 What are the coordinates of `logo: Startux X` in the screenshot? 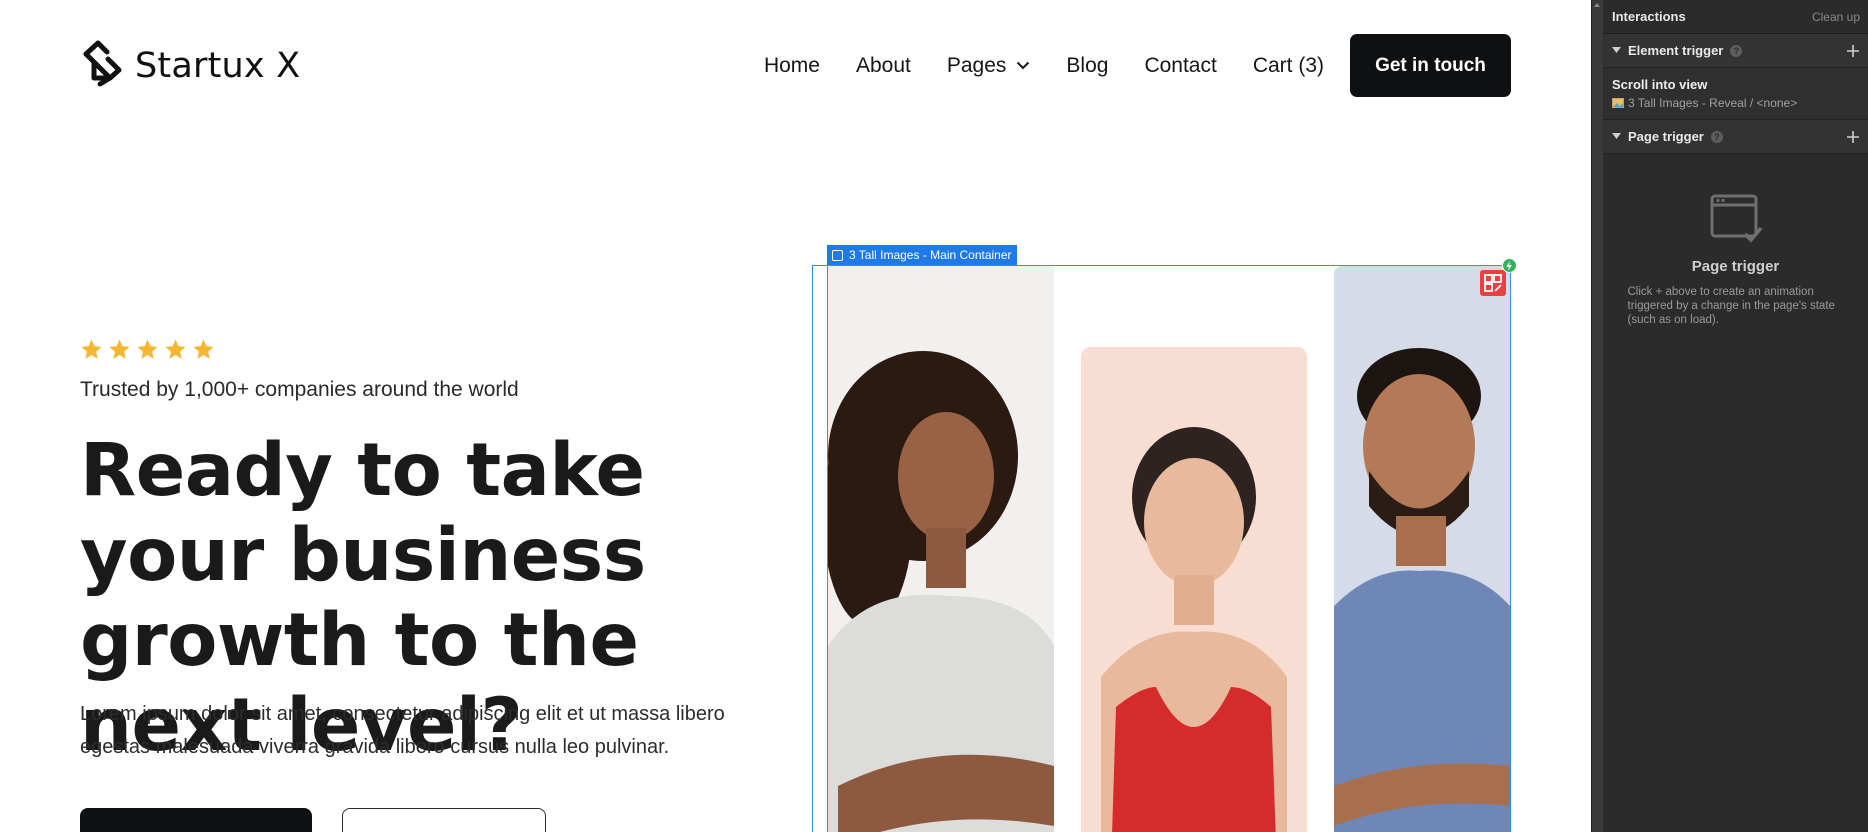 It's located at (190, 66).